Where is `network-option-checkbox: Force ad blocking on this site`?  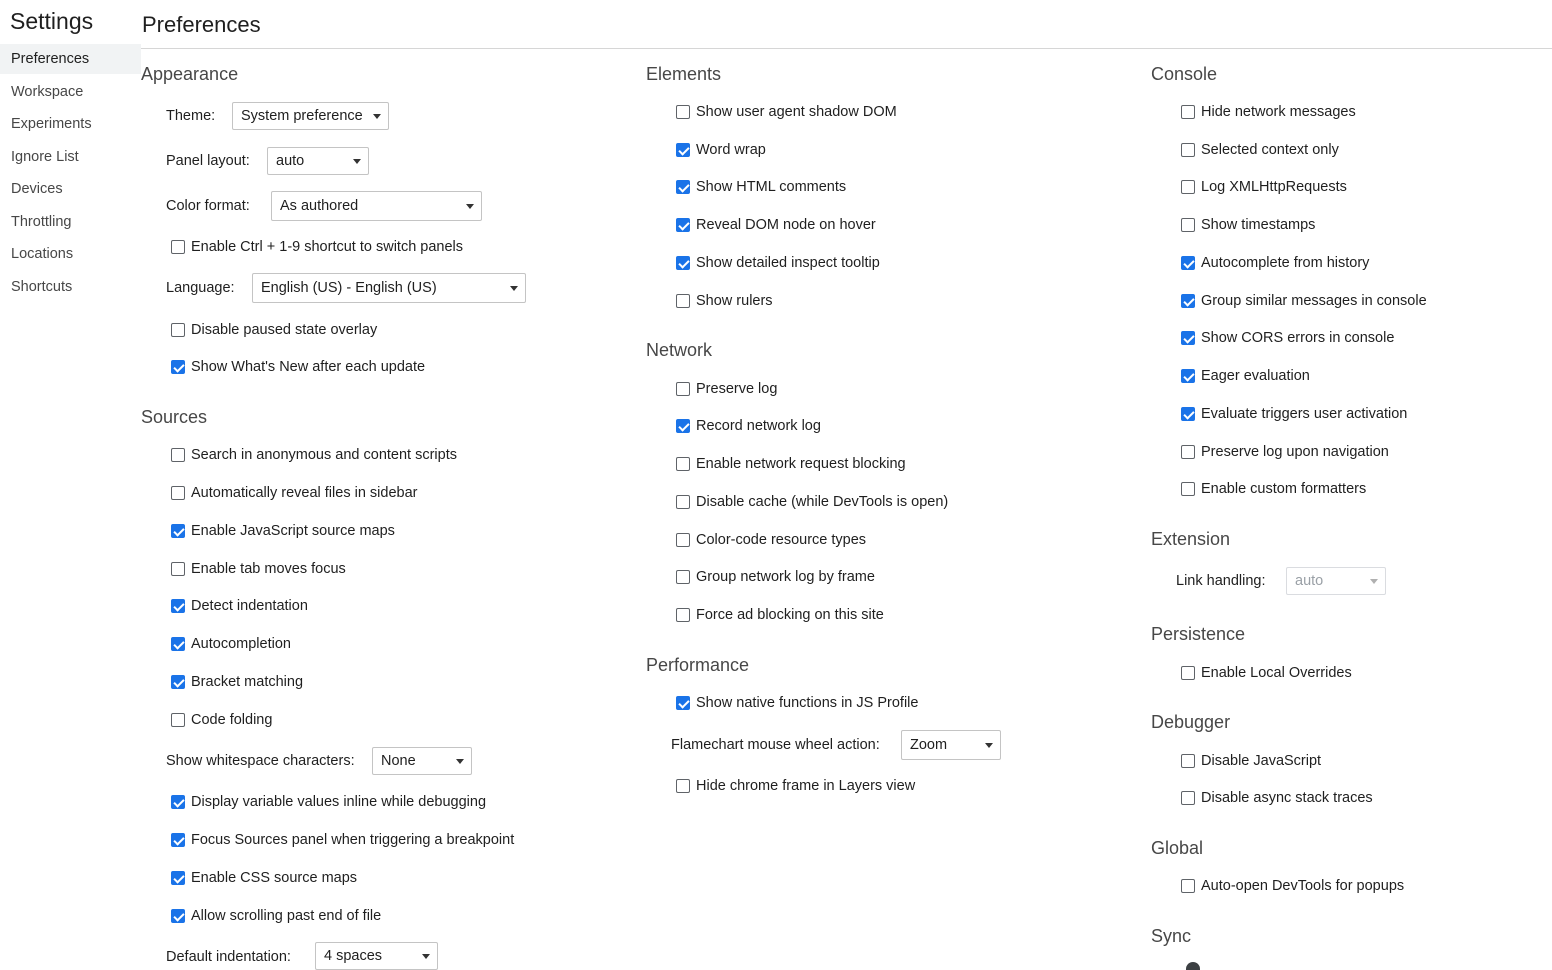 network-option-checkbox: Force ad blocking on this site is located at coordinates (780, 615).